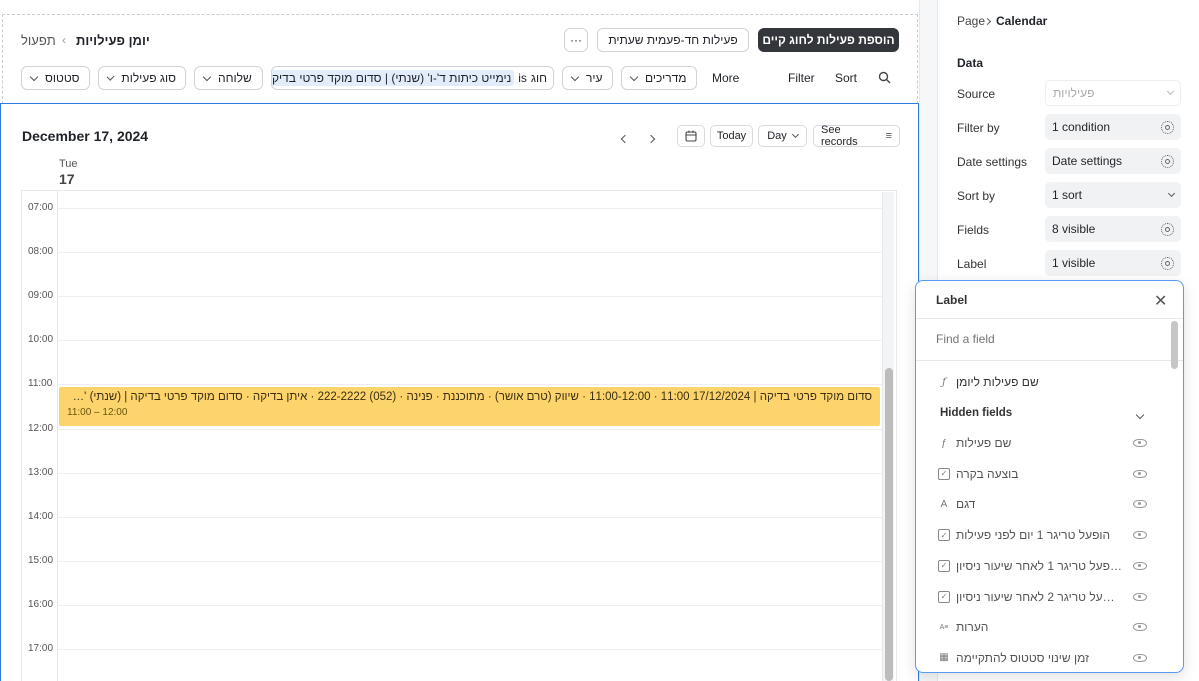 This screenshot has width=1199, height=681. Describe the element at coordinates (1044, 627) in the screenshot. I see `hidden-field-item: A≡ הערות` at that location.